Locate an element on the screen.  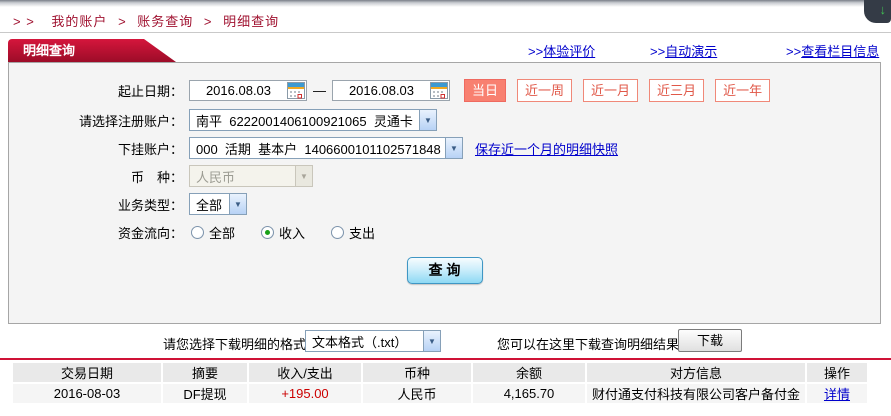
end-date-value: 2016.08.03 is located at coordinates (381, 90).